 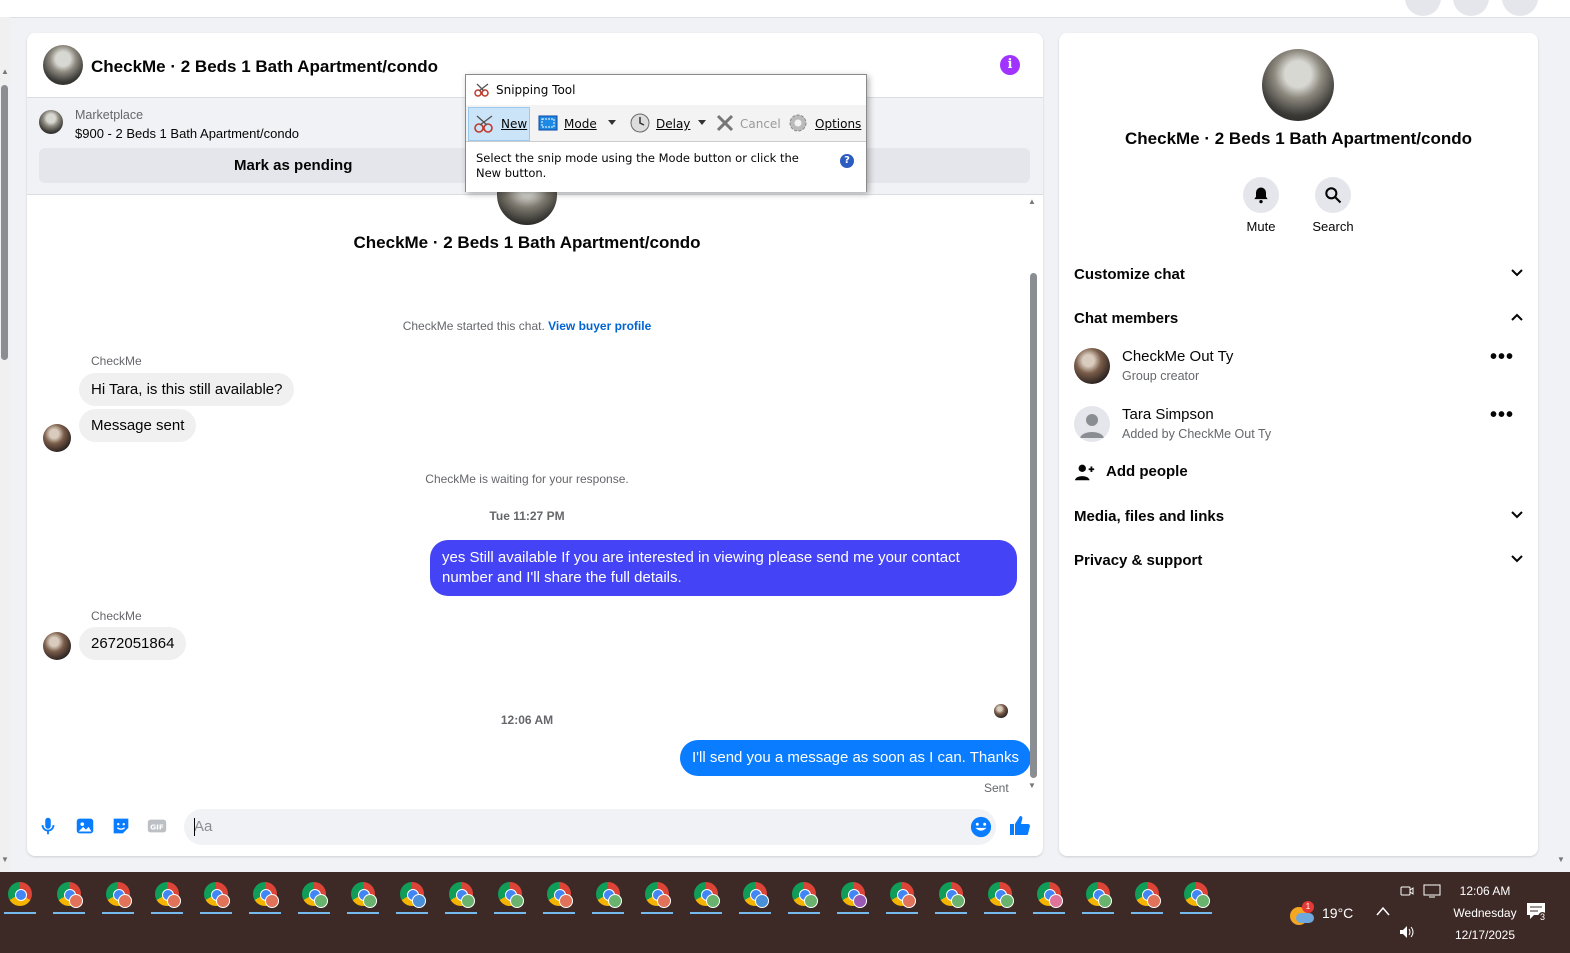 I want to click on privacy-support-section: Privacy & support, so click(x=1299, y=560).